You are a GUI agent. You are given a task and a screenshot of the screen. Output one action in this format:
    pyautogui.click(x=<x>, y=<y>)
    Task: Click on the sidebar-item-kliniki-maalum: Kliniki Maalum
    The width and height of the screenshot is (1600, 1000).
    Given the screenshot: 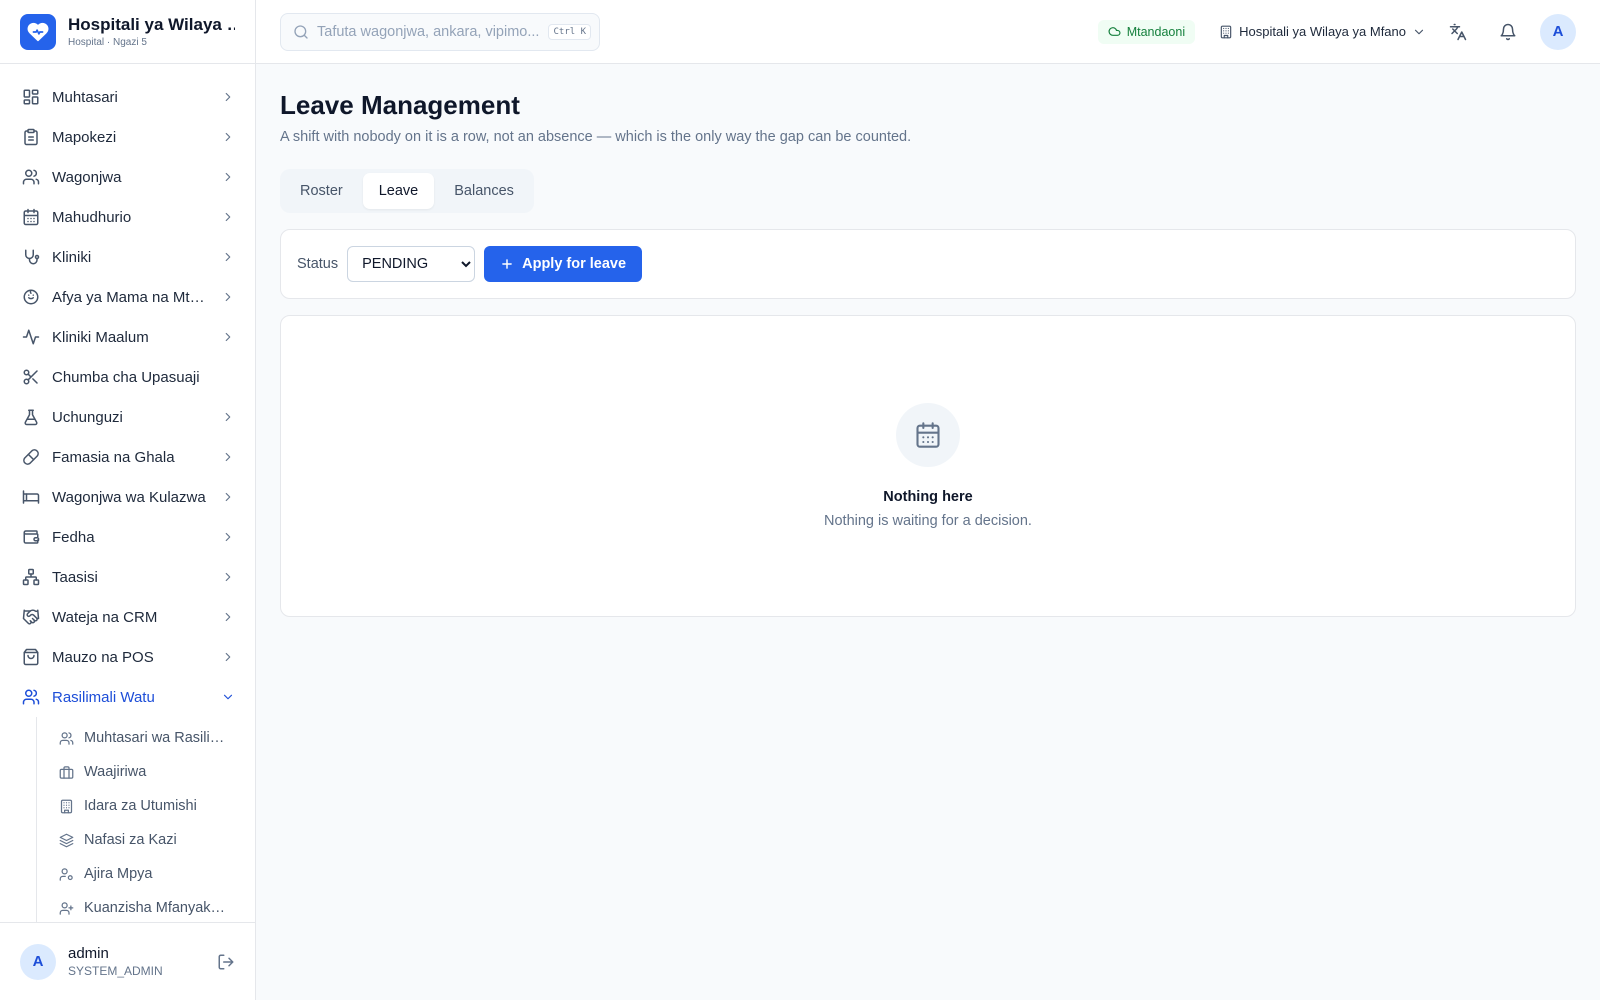 What is the action you would take?
    pyautogui.click(x=127, y=337)
    